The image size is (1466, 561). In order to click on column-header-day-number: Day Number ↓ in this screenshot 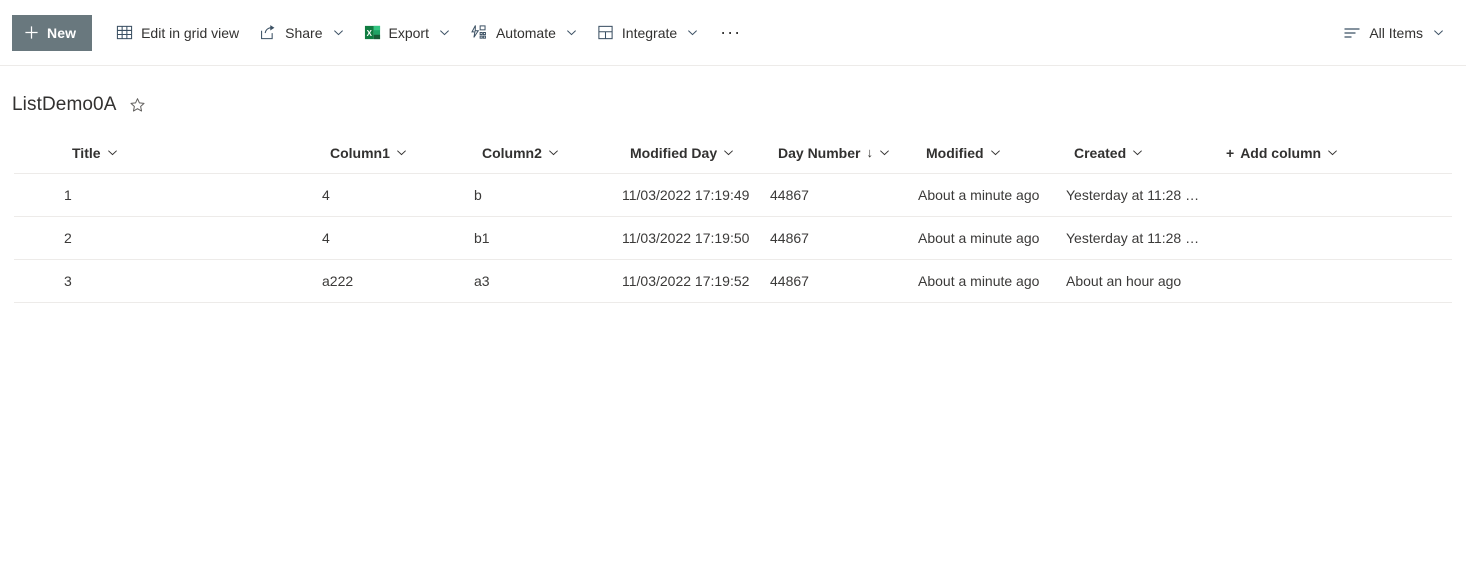, I will do `click(836, 153)`.